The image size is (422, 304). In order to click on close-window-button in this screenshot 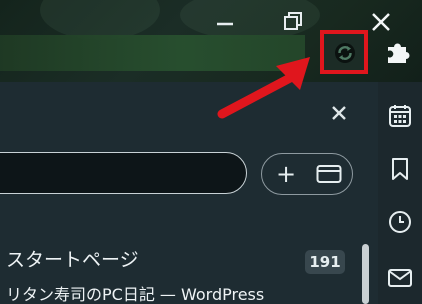, I will do `click(381, 21)`.